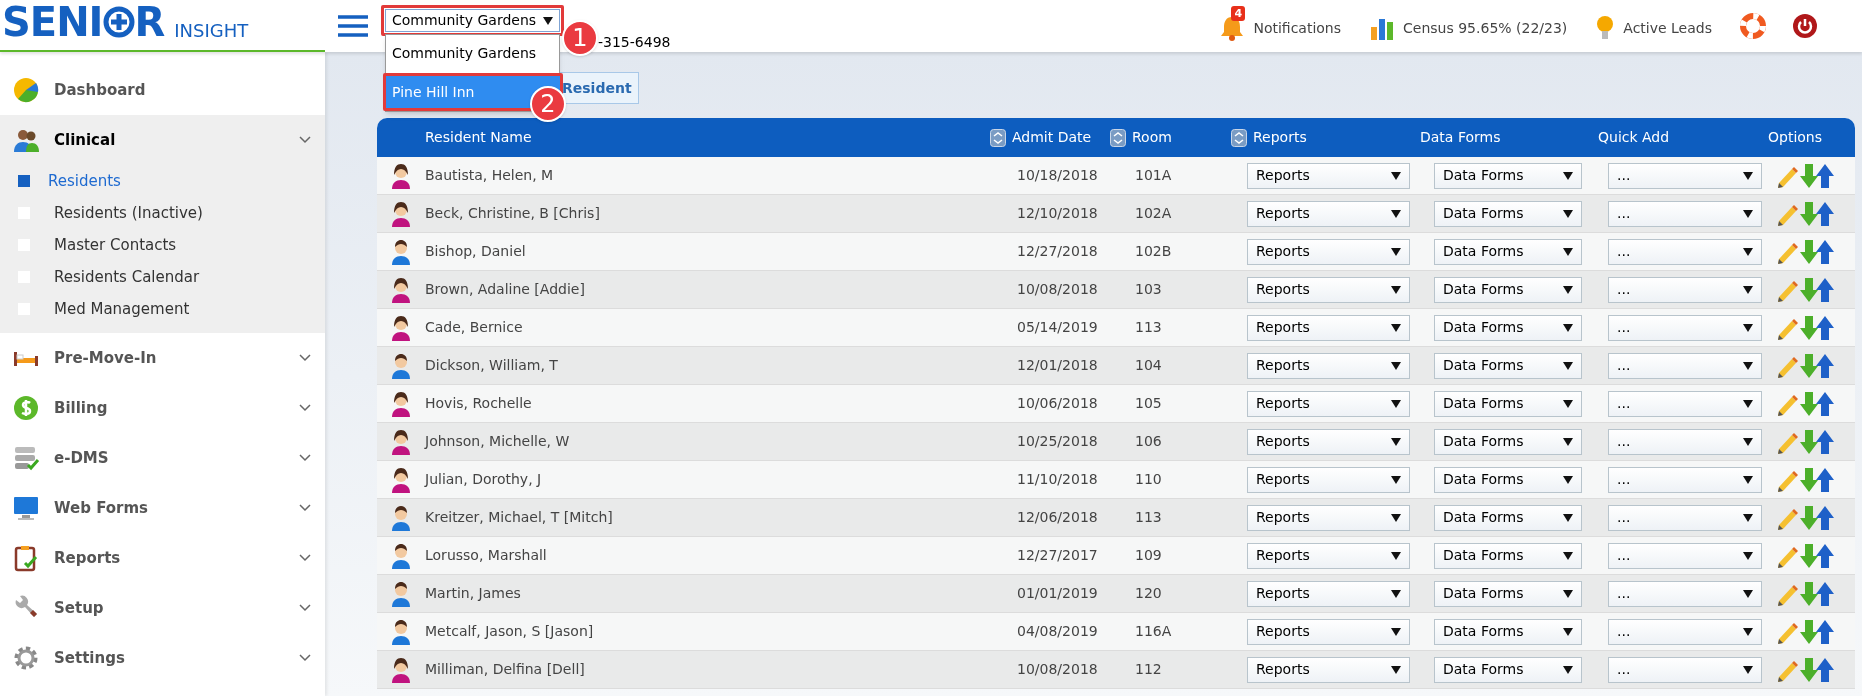 The width and height of the screenshot is (1862, 696). What do you see at coordinates (707, 327) in the screenshot?
I see `resident-name-link: Cade, Bernice` at bounding box center [707, 327].